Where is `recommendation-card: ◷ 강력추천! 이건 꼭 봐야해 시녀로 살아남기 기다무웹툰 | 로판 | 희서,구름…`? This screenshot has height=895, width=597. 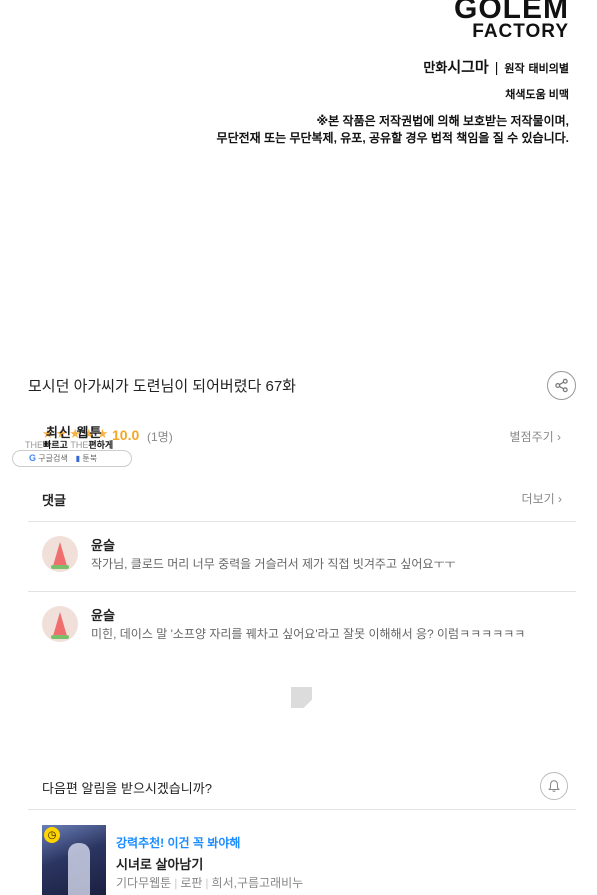
recommendation-card: ◷ 강력추천! 이건 꼭 봐야해 시녀로 살아남기 기다무웹툰 | 로판 | 희서,구름… is located at coordinates (302, 859).